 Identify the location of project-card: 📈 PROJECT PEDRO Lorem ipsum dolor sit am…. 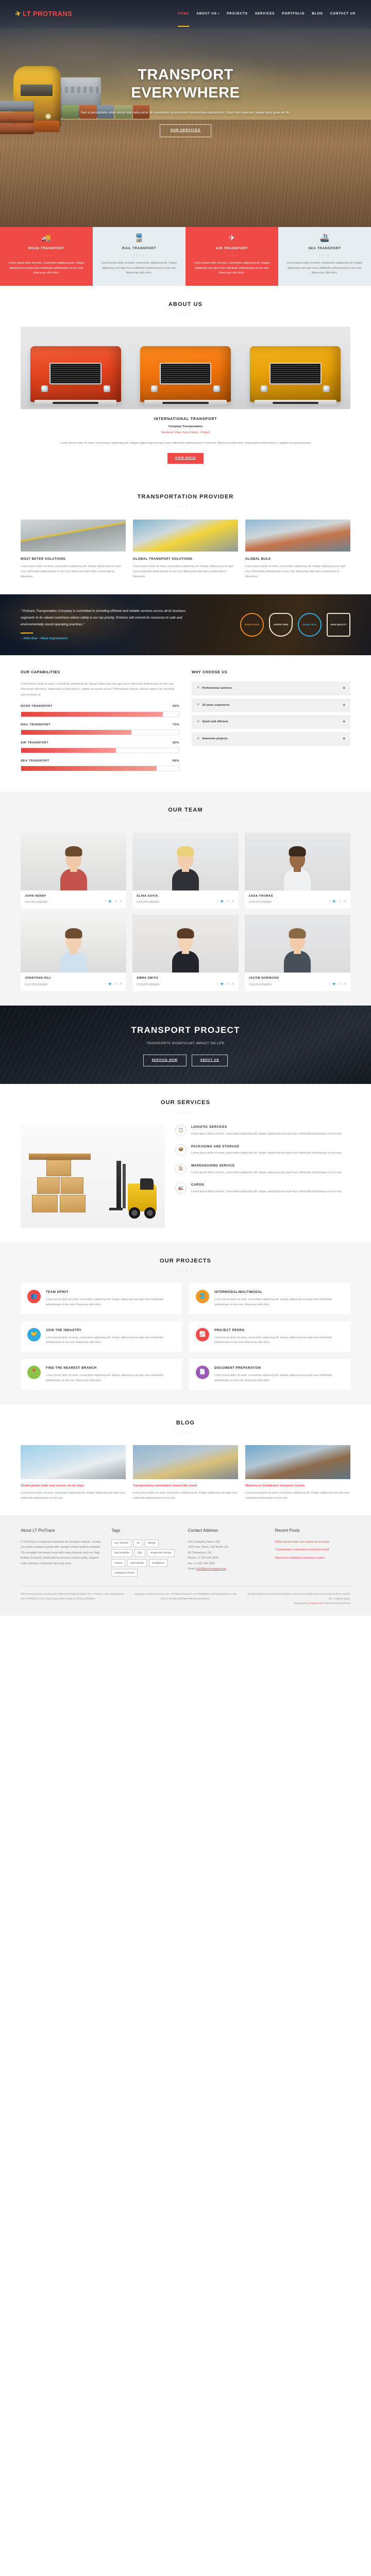
(269, 1336).